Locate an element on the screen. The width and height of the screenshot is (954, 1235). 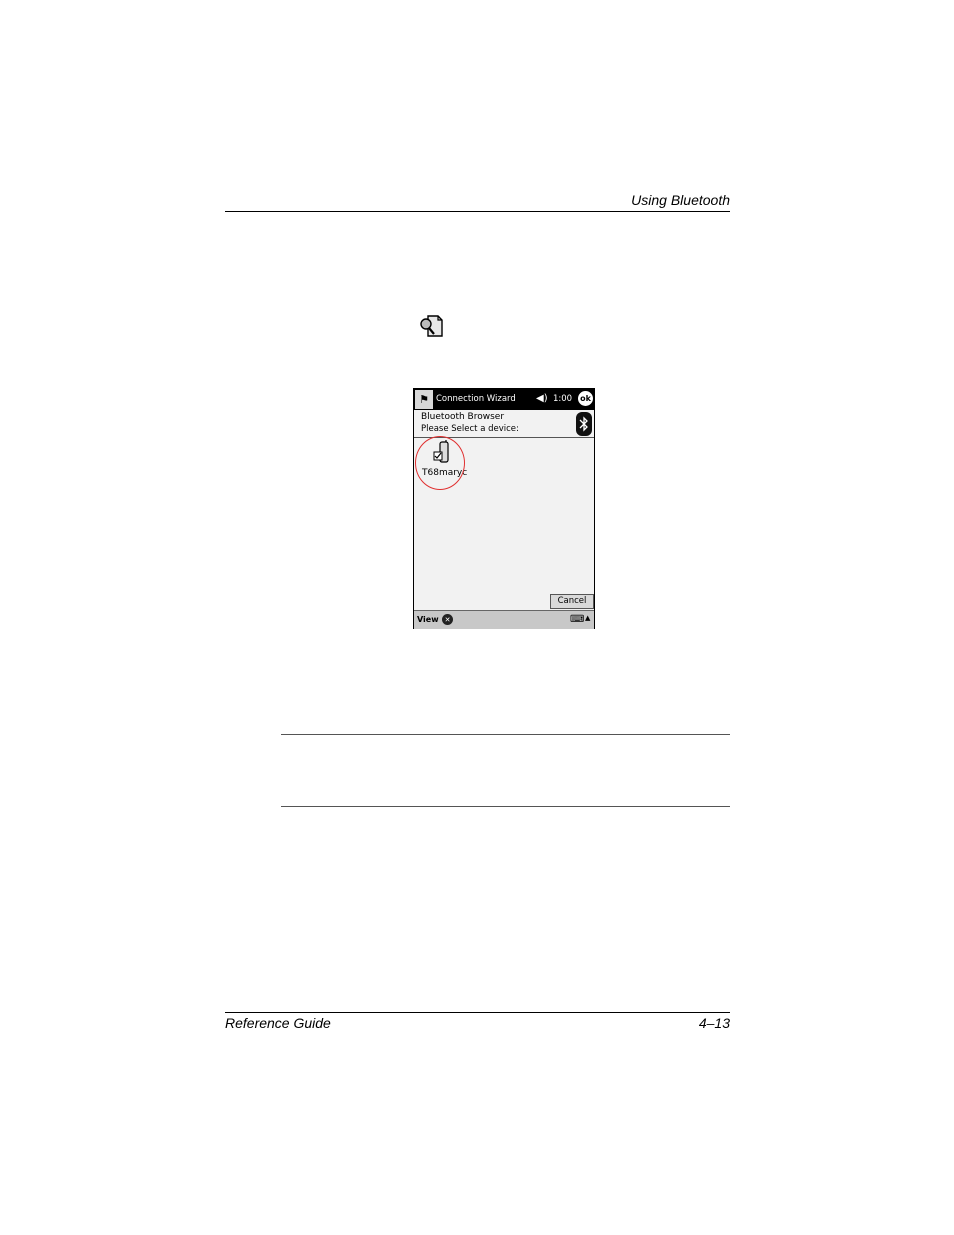
start-menu-flag-icon: ⚑ is located at coordinates (424, 399).